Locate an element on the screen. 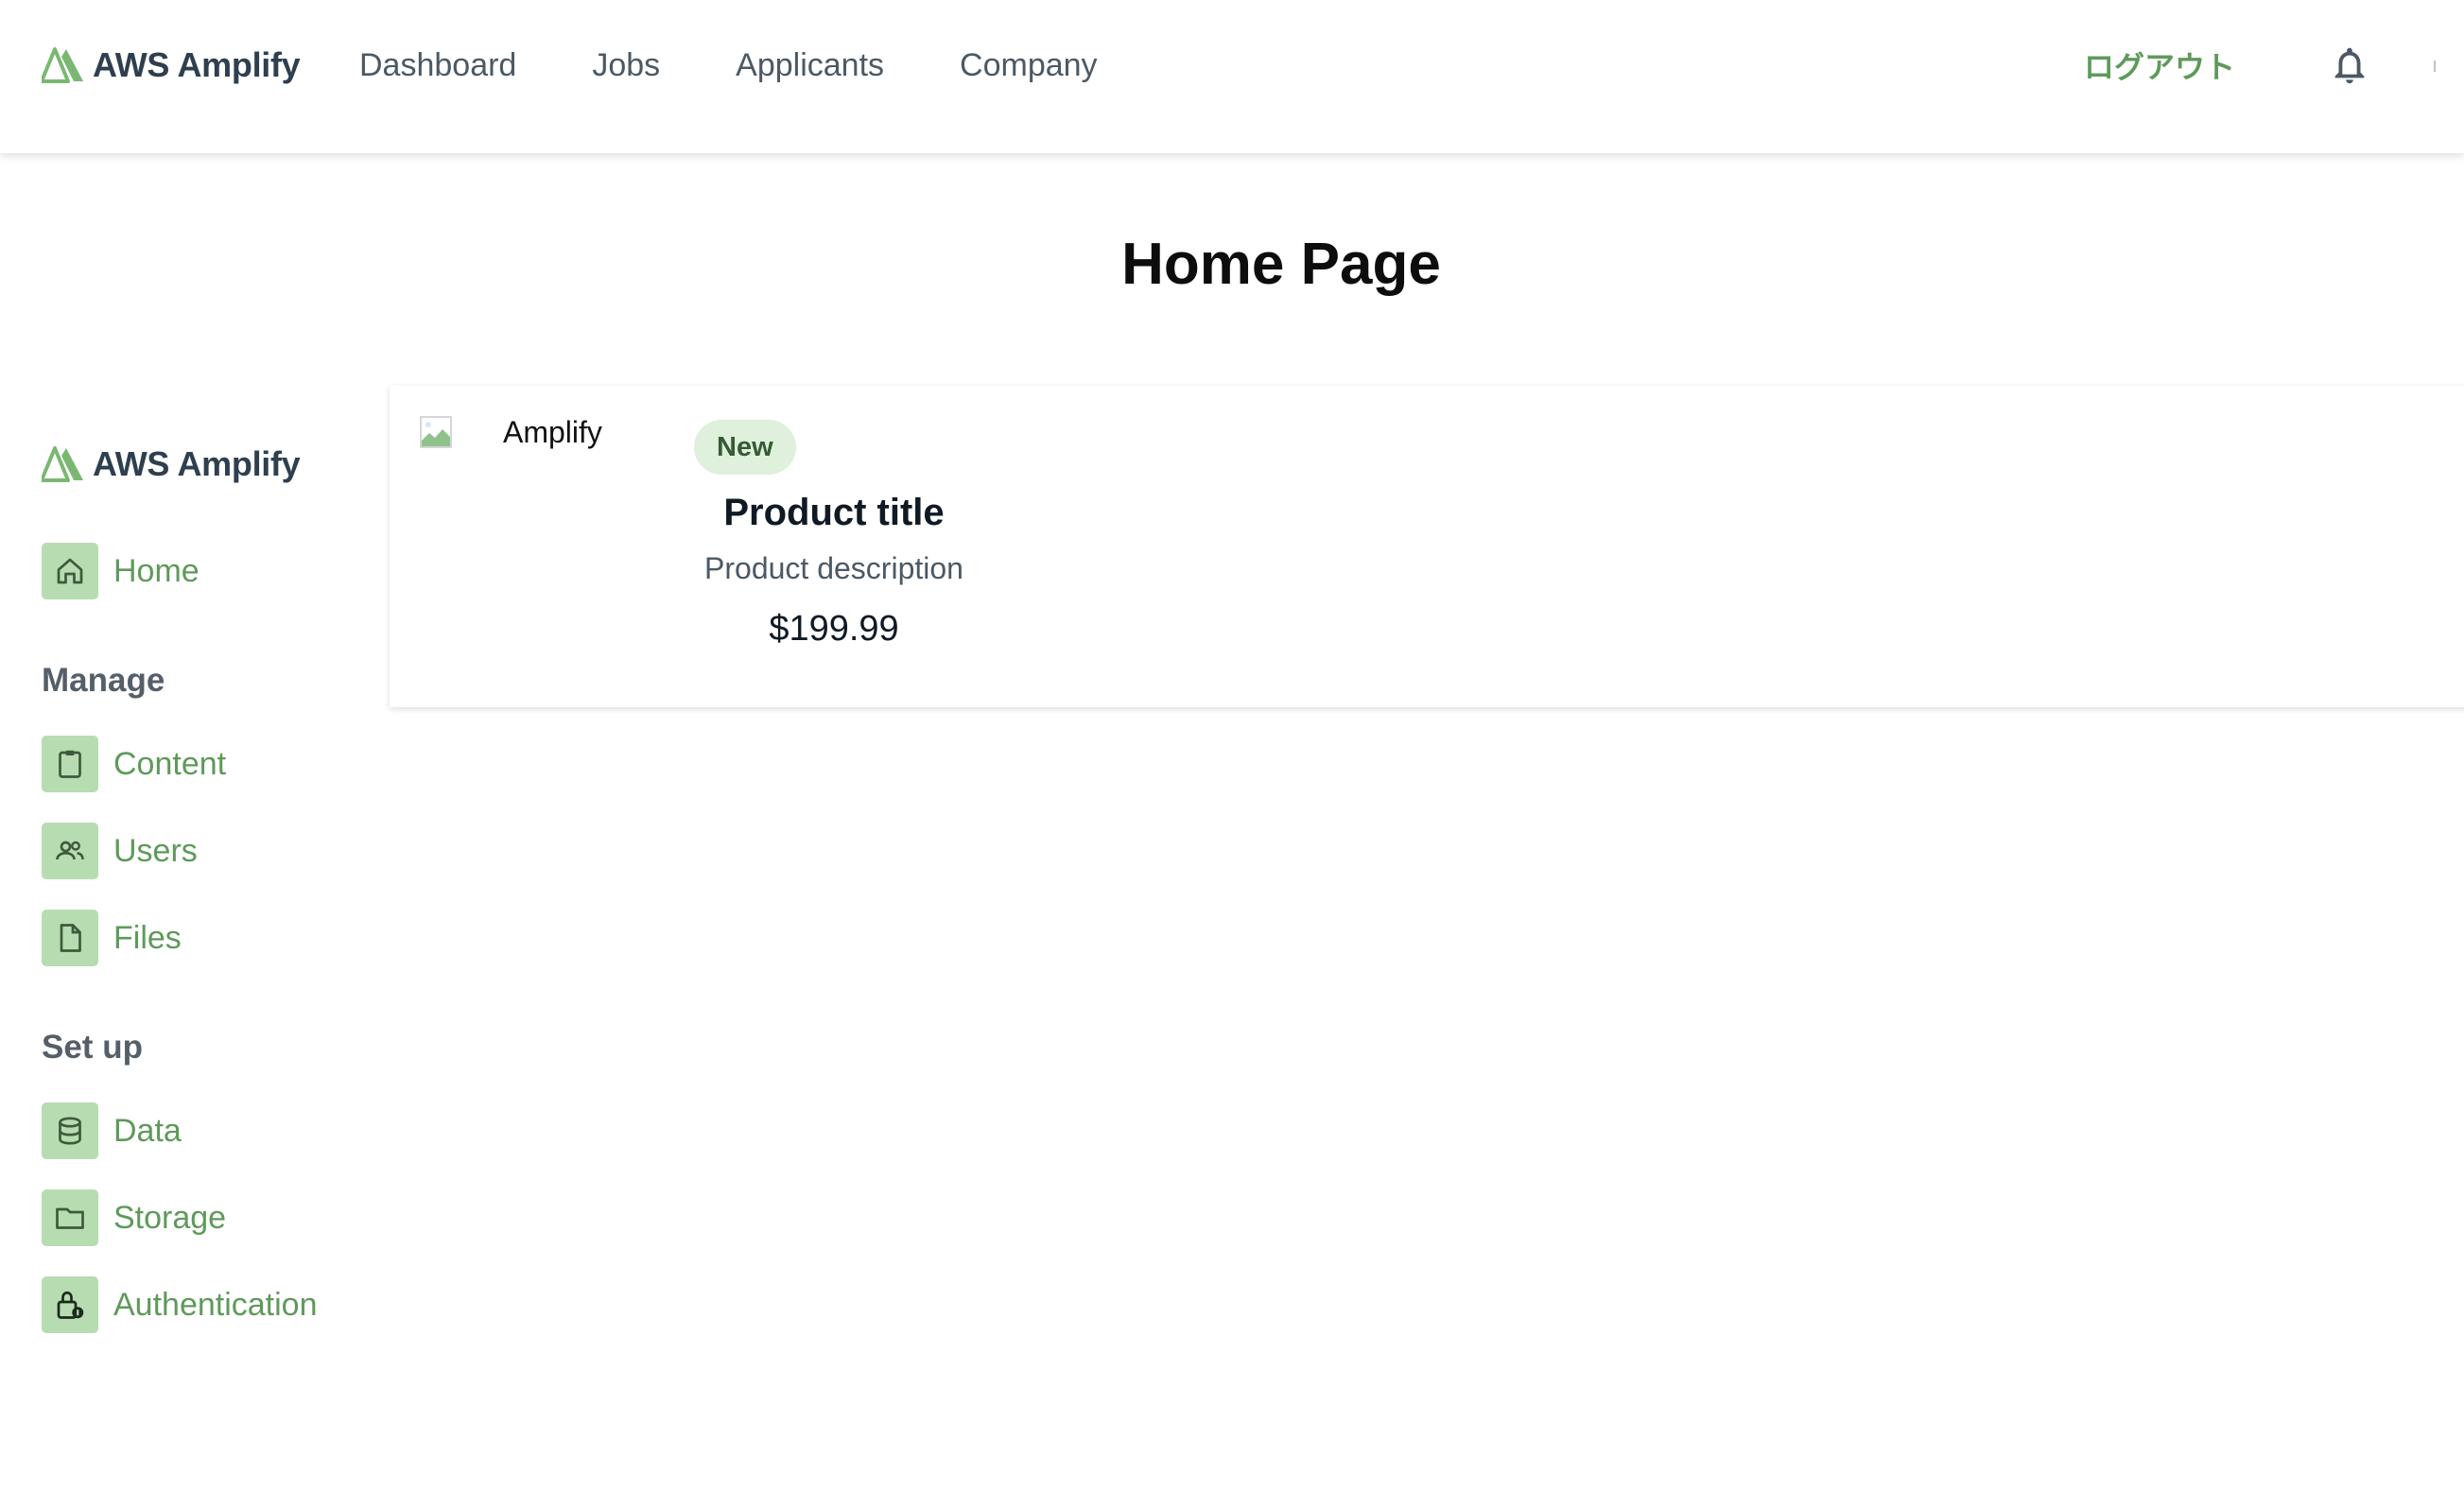  primary-nav: Dashboard Jobs Applicants Company is located at coordinates (766, 65).